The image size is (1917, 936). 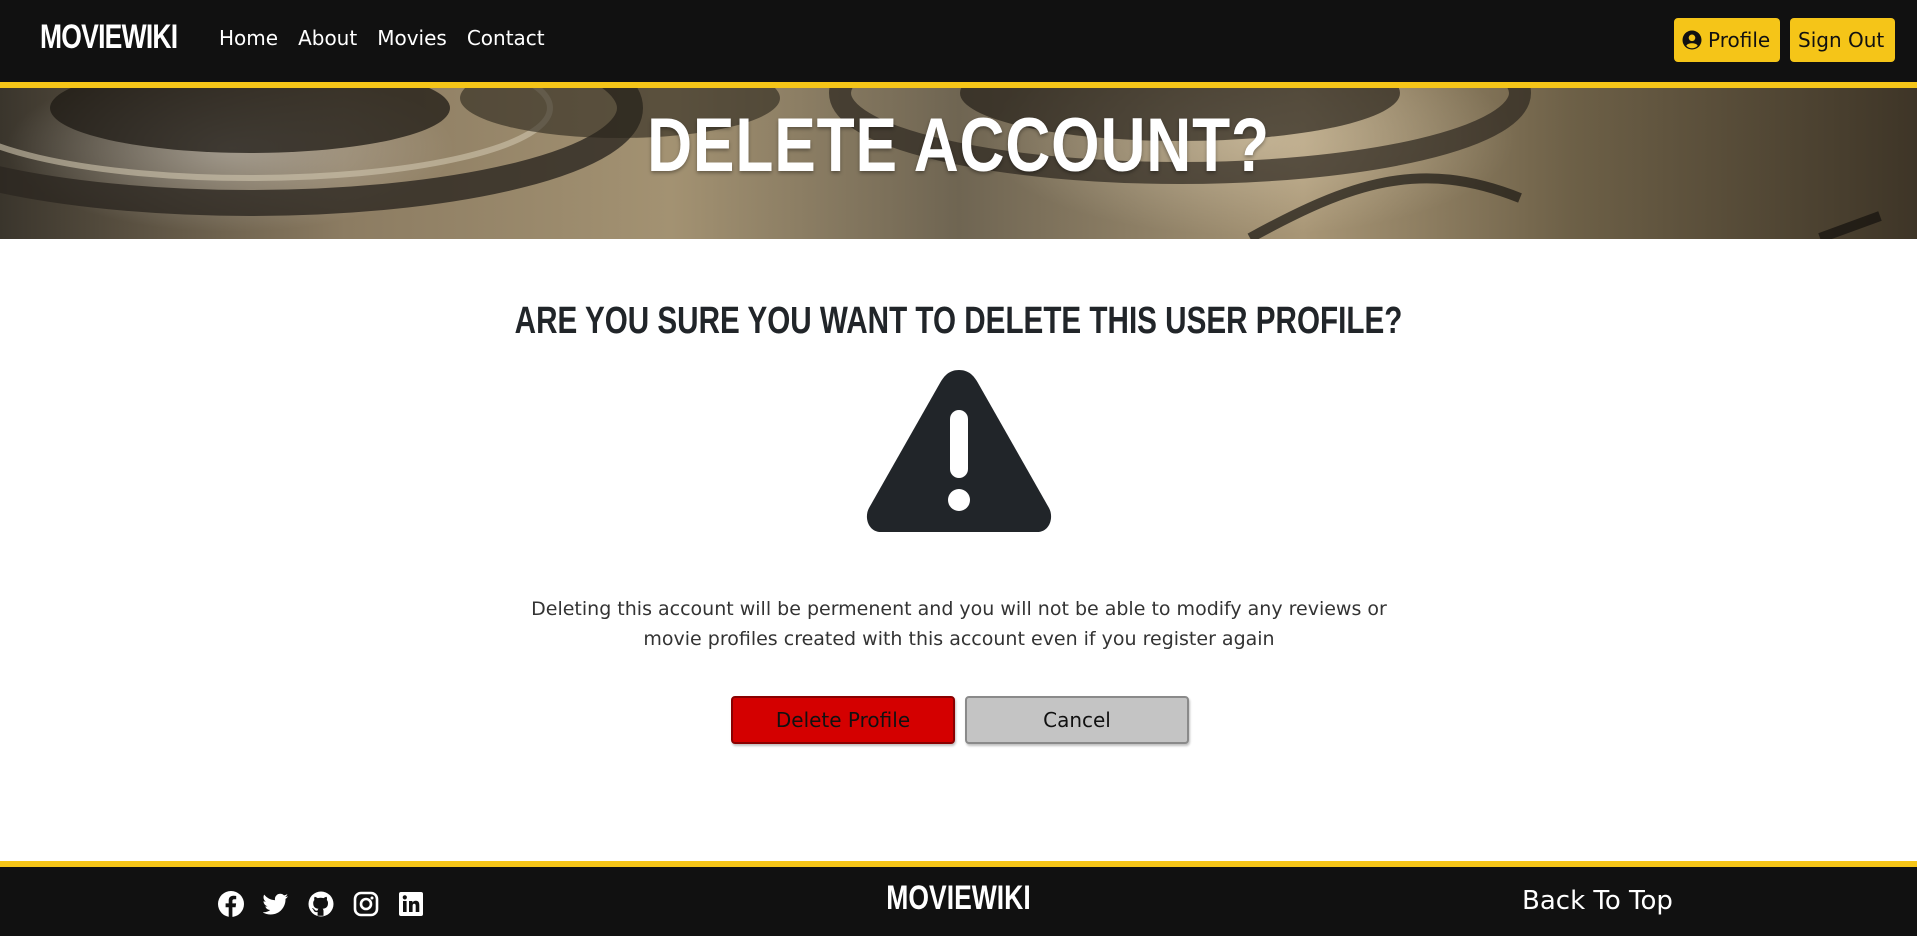 I want to click on nav-link-about: About, so click(x=327, y=38).